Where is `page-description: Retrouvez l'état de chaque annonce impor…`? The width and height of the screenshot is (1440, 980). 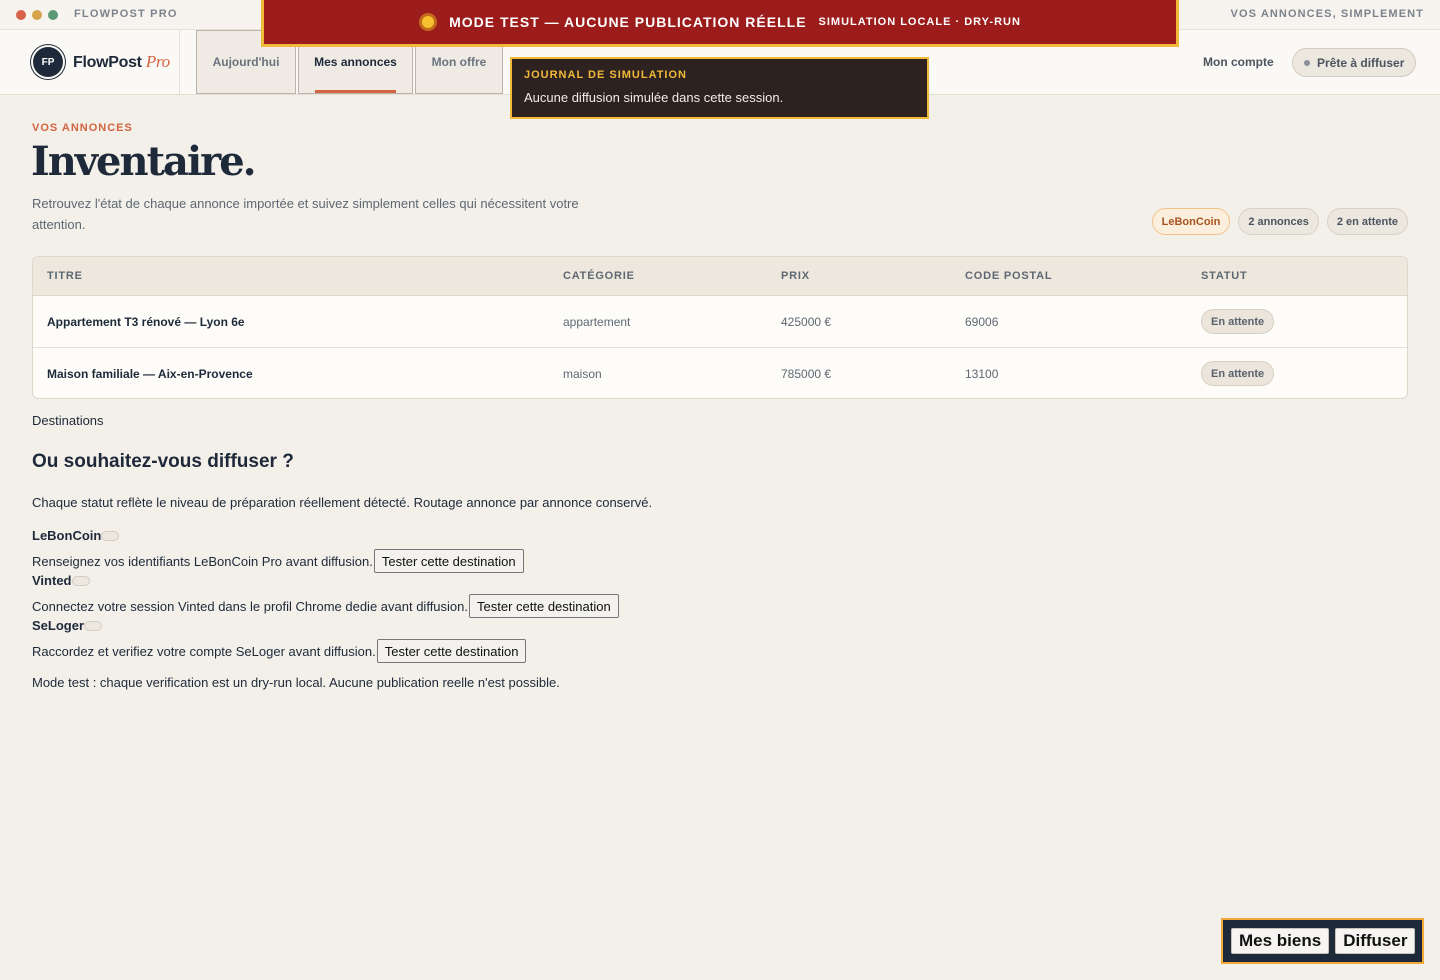
page-description: Retrouvez l'état de chaque annonce impor… is located at coordinates (305, 214).